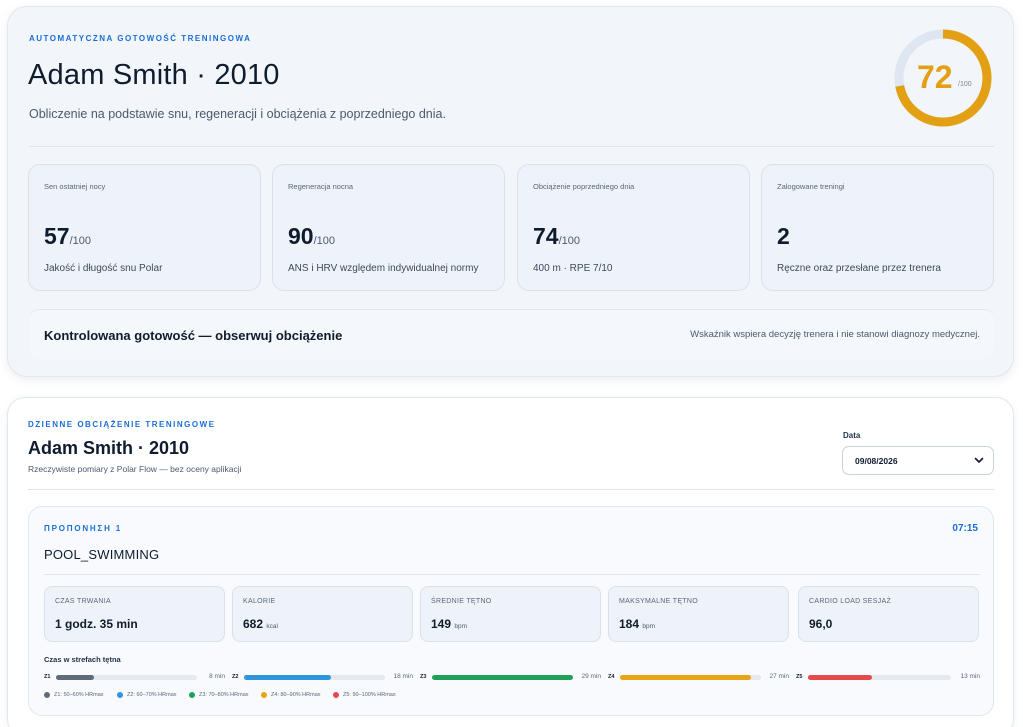  What do you see at coordinates (611, 677) in the screenshot?
I see `zone-id: Z4` at bounding box center [611, 677].